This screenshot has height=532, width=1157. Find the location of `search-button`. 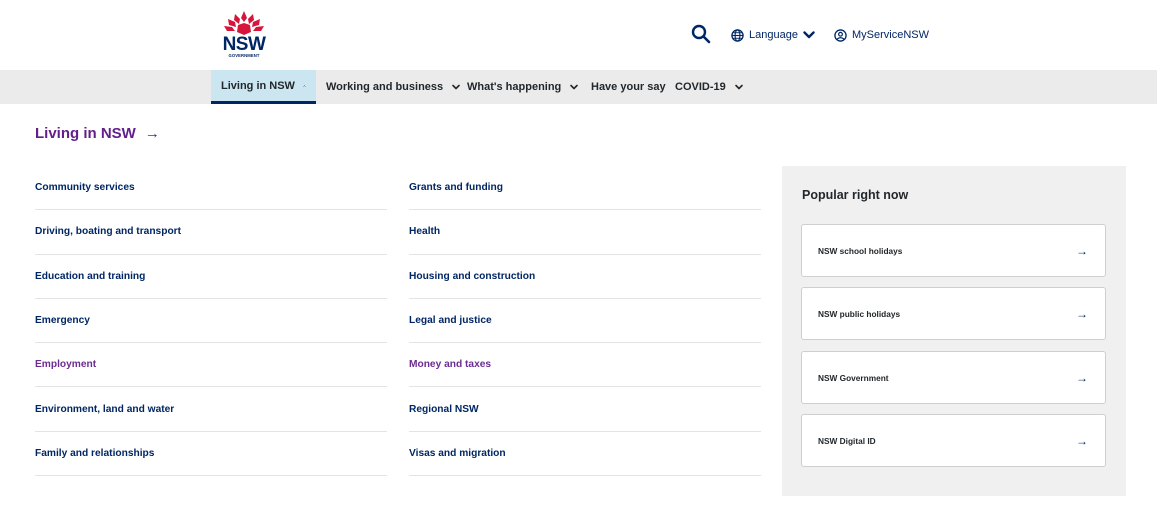

search-button is located at coordinates (701, 34).